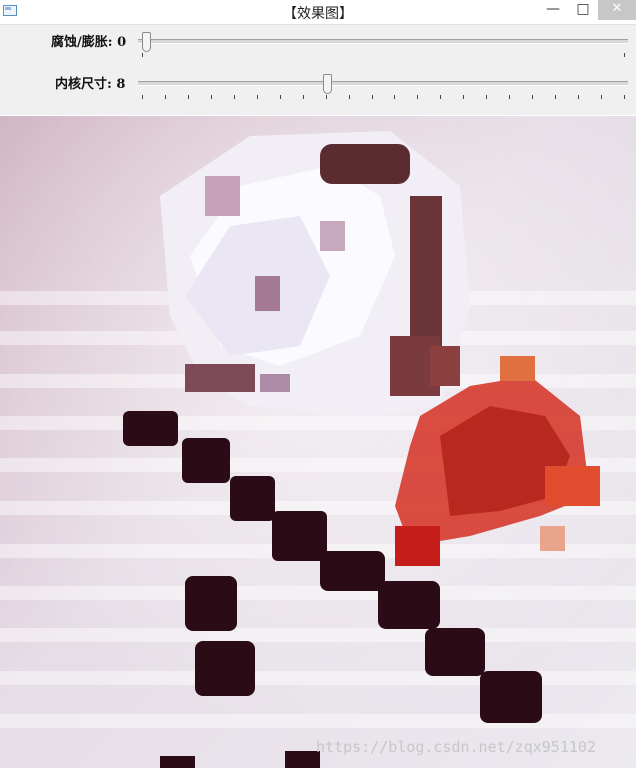  Describe the element at coordinates (617, 10) in the screenshot. I see `close-button: ✕` at that location.